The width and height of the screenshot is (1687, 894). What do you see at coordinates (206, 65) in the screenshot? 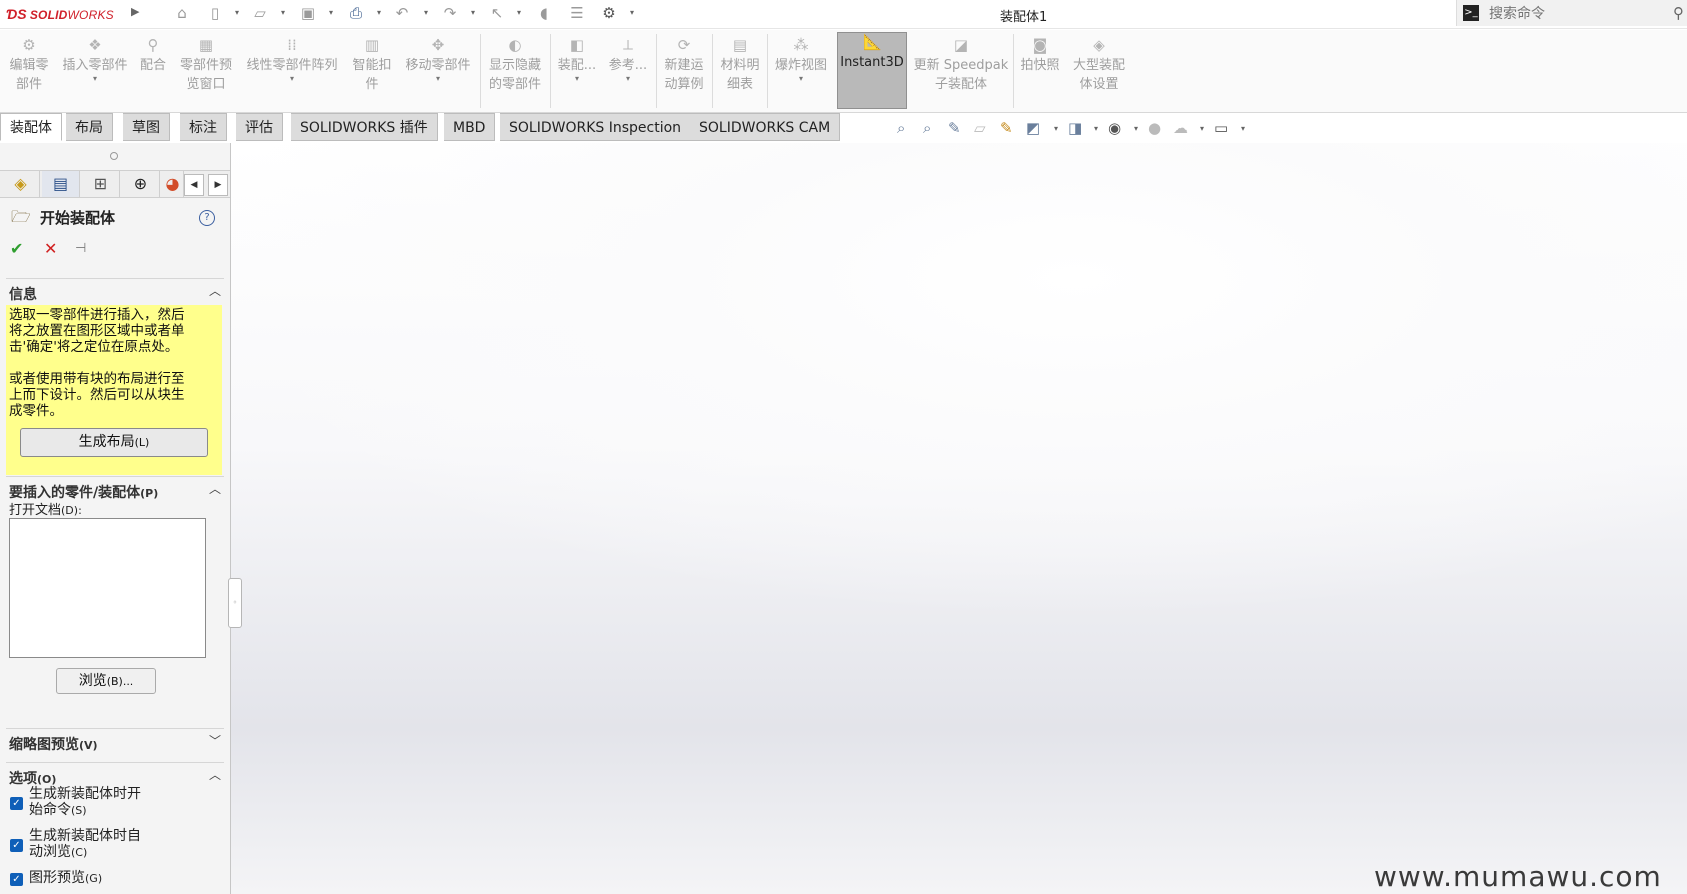
I see `component-preview-button: ▦ 零部件预 览窗口` at bounding box center [206, 65].